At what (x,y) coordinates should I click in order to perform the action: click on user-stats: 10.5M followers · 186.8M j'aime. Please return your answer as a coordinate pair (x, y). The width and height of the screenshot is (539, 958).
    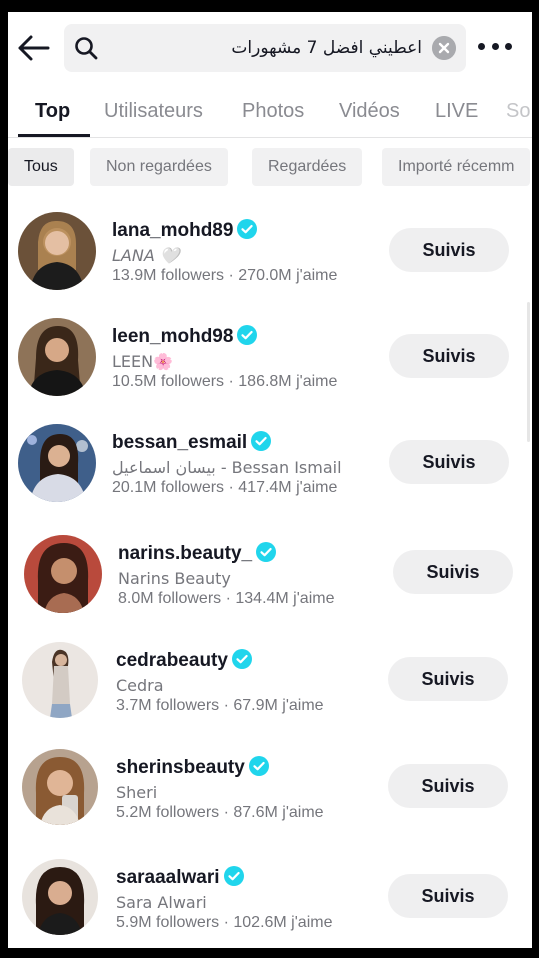
    Looking at the image, I should click on (225, 381).